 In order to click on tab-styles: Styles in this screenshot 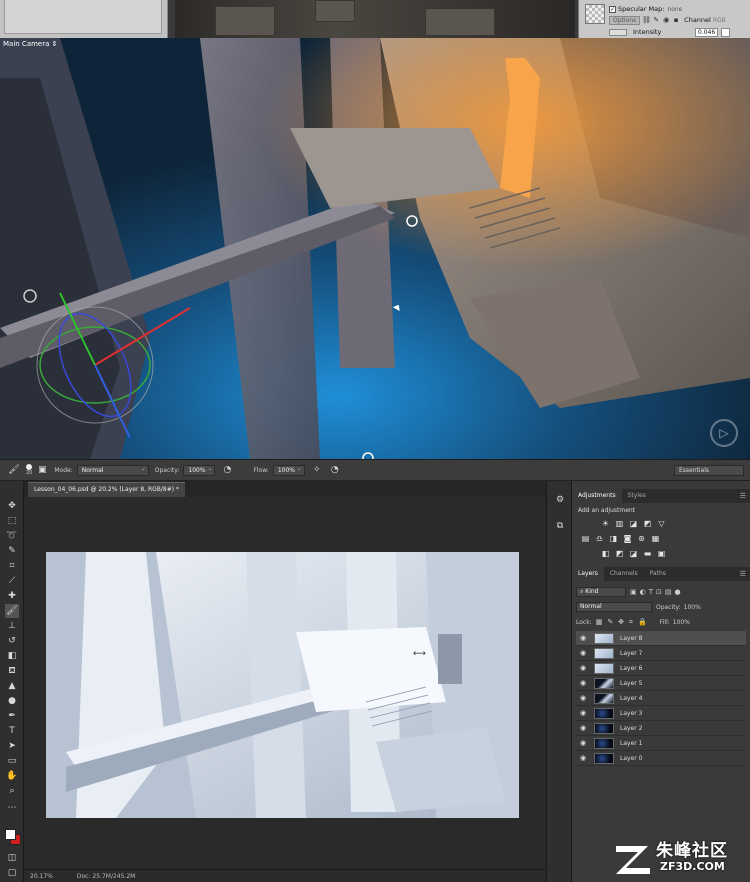, I will do `click(637, 496)`.